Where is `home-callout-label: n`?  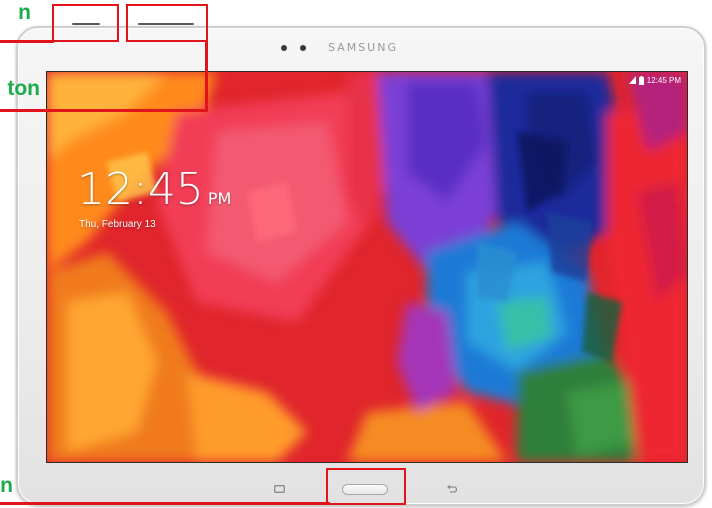 home-callout-label: n is located at coordinates (6, 485).